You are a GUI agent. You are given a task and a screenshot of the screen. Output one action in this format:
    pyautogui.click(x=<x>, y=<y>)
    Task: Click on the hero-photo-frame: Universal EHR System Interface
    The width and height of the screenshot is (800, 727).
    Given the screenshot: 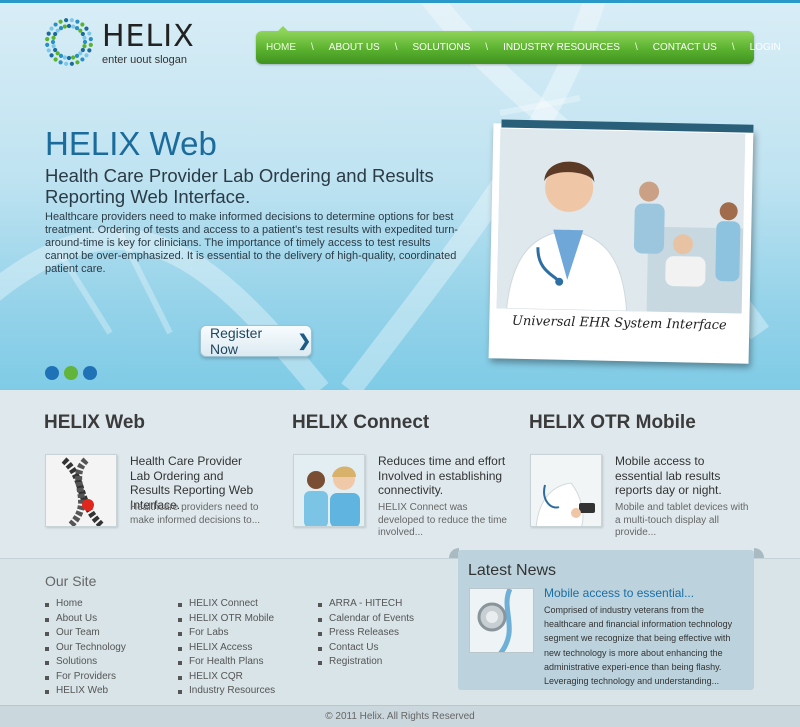 What is the action you would take?
    pyautogui.click(x=621, y=241)
    